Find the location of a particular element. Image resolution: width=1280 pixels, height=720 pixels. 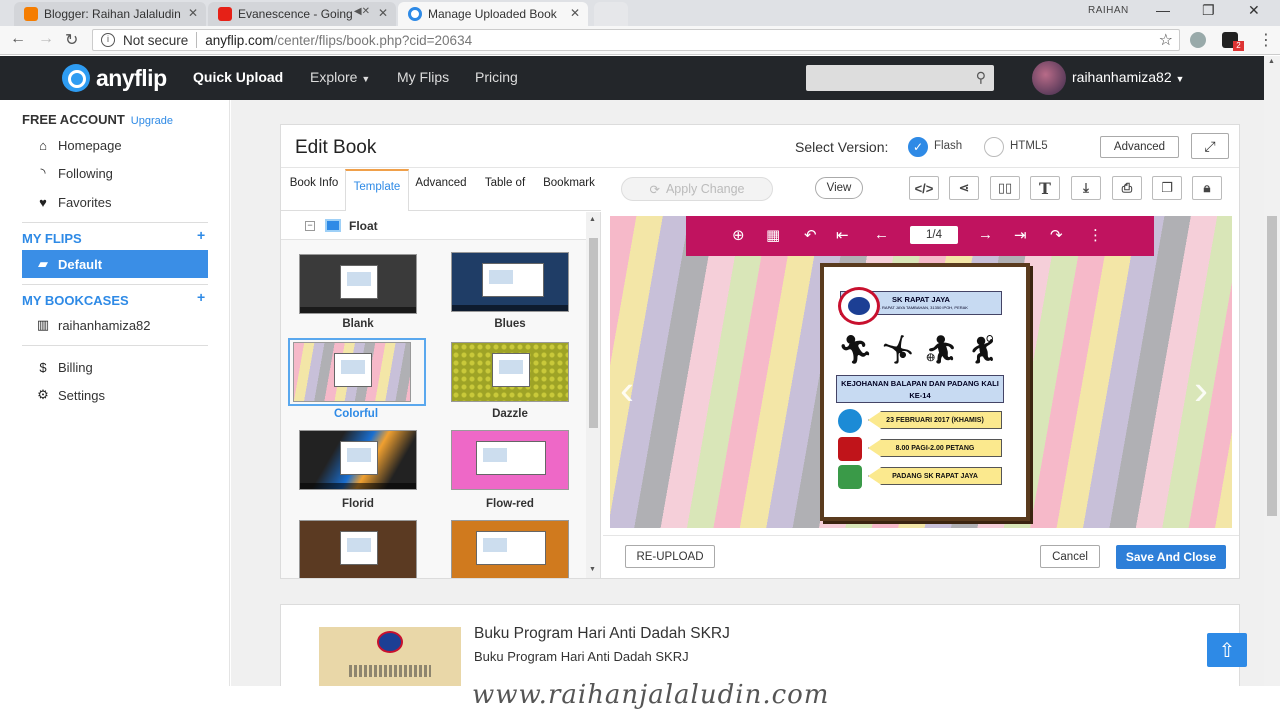

sidebar-item-settings: ⚙ Settings is located at coordinates (115, 395).